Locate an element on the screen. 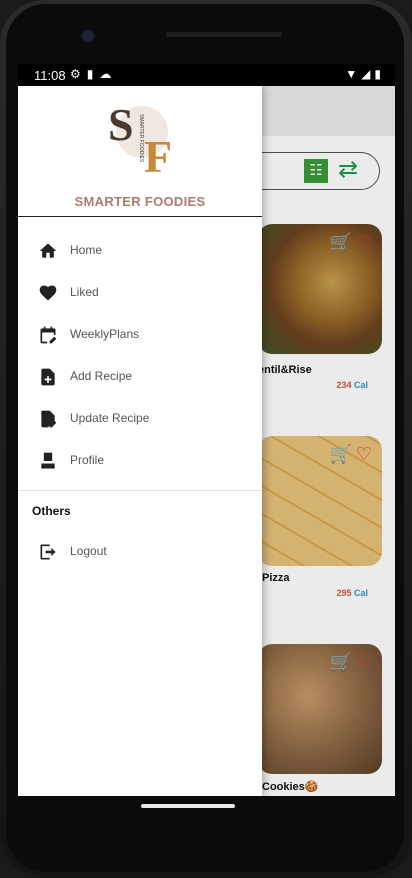 Image resolution: width=412 pixels, height=878 pixels. status-right-icons: ▼◢▮ is located at coordinates (365, 74).